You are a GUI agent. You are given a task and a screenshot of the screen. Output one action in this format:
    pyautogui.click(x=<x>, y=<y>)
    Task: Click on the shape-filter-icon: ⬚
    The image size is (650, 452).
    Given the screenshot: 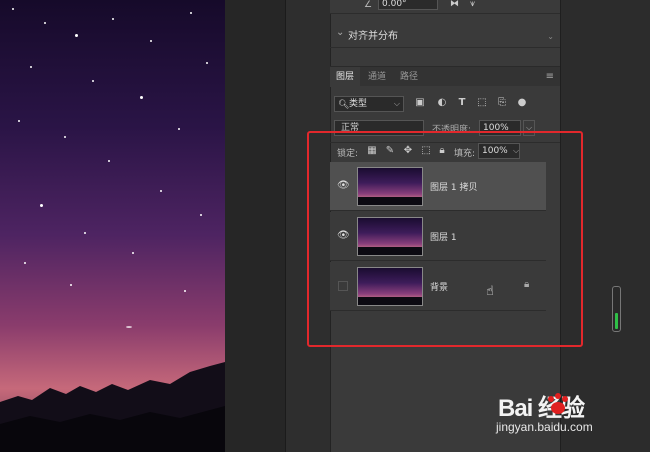 What is the action you would take?
    pyautogui.click(x=482, y=103)
    